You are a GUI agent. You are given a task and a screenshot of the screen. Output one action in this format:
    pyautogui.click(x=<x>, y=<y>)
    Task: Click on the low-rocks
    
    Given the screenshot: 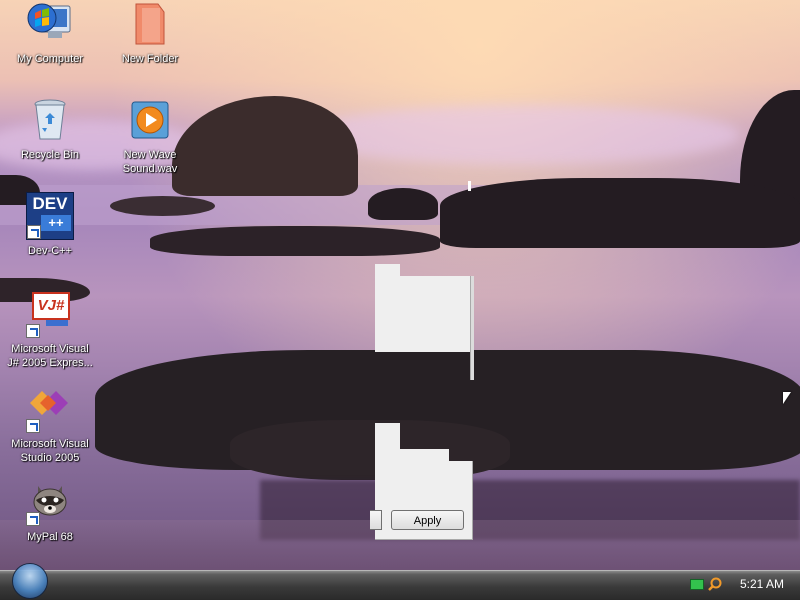 What is the action you would take?
    pyautogui.click(x=295, y=241)
    